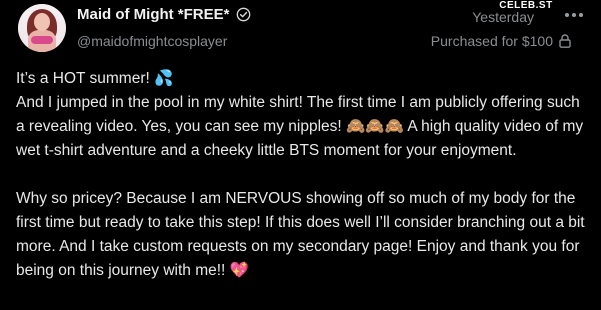 This screenshot has width=601, height=310. What do you see at coordinates (526, 6) in the screenshot?
I see `watermark: CELEB.ST` at bounding box center [526, 6].